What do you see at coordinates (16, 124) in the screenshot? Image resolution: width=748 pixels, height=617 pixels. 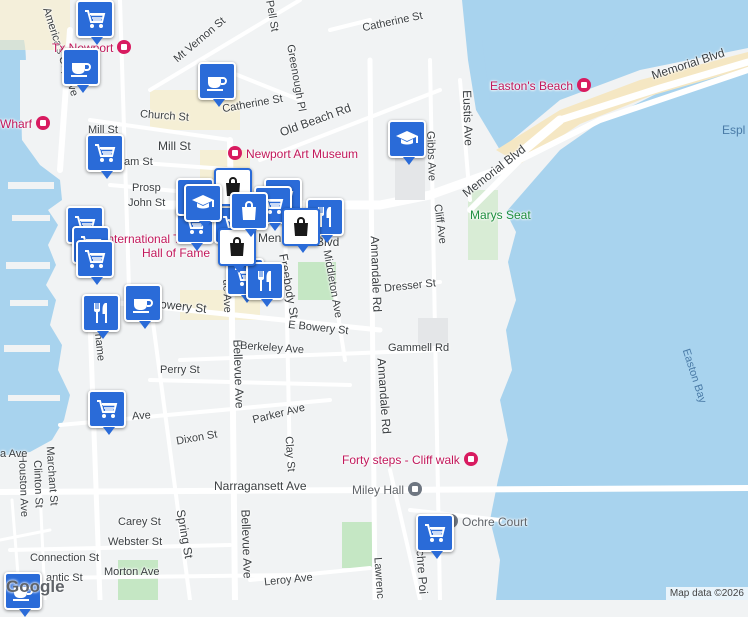 I see `poi-label: Wharf` at bounding box center [16, 124].